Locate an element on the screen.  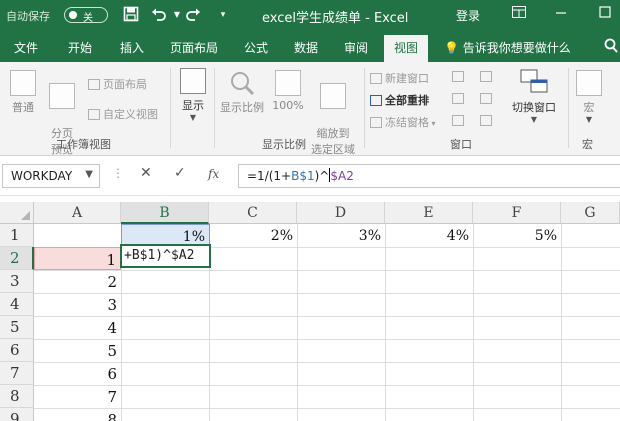
switch-windows-dropdown-icon: ▼ is located at coordinates (534, 119).